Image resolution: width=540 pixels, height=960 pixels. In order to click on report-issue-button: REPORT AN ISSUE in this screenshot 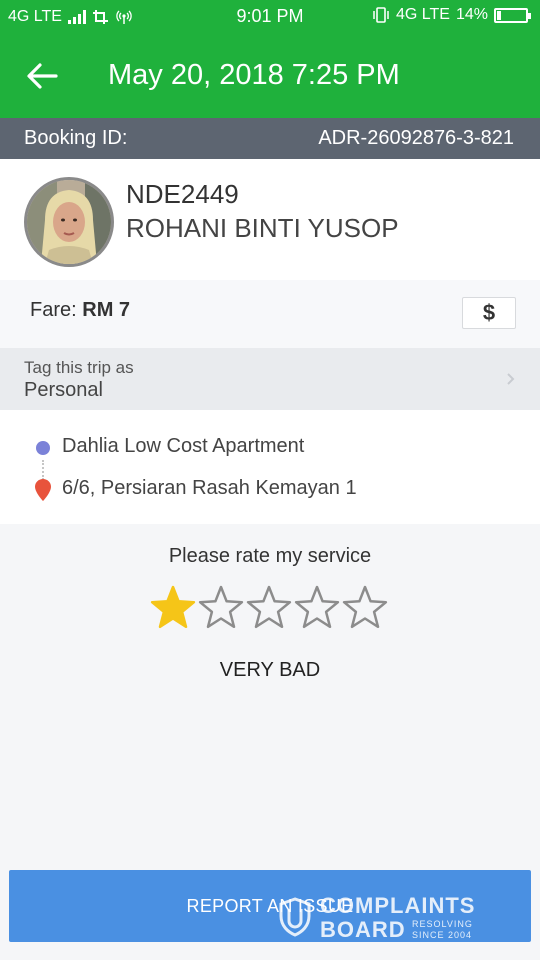, I will do `click(270, 906)`.